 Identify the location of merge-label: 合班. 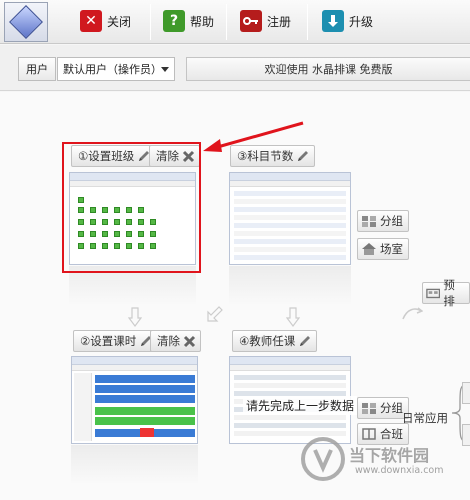
(391, 434).